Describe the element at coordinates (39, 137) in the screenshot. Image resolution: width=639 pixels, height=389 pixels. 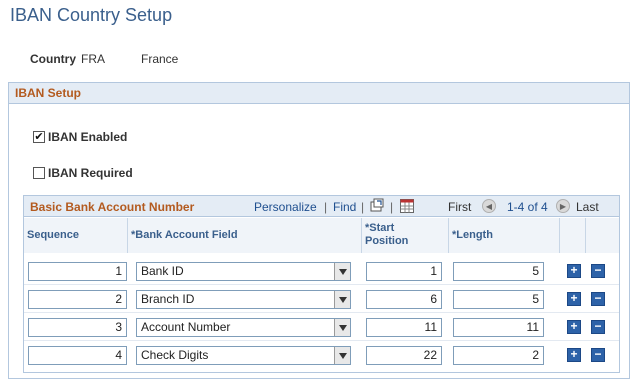
I see `iban-enabled-checkbox: ✔` at that location.